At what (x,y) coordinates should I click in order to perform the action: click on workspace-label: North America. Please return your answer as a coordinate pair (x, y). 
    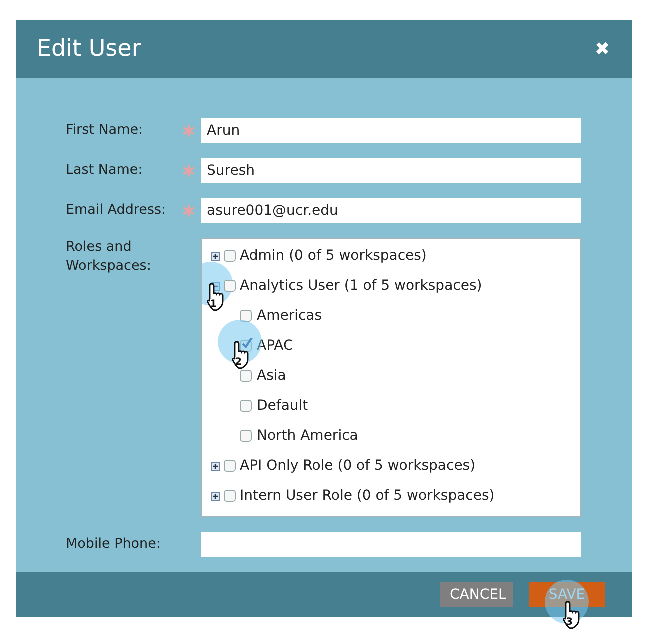
    Looking at the image, I should click on (307, 436).